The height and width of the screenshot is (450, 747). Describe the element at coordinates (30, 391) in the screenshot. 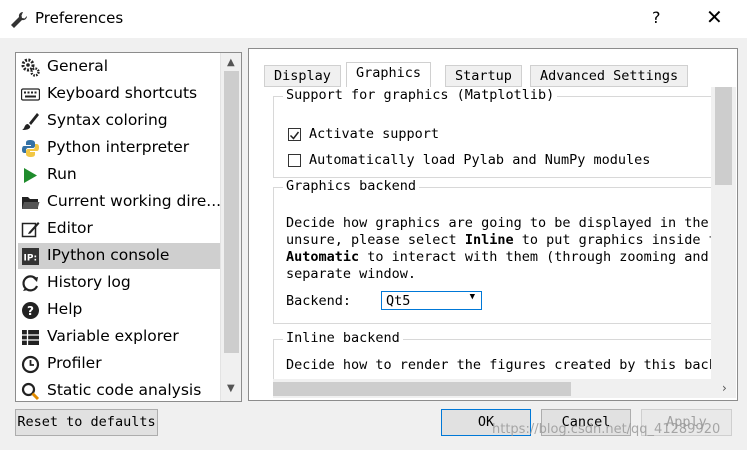

I see `magnifier-icon` at that location.